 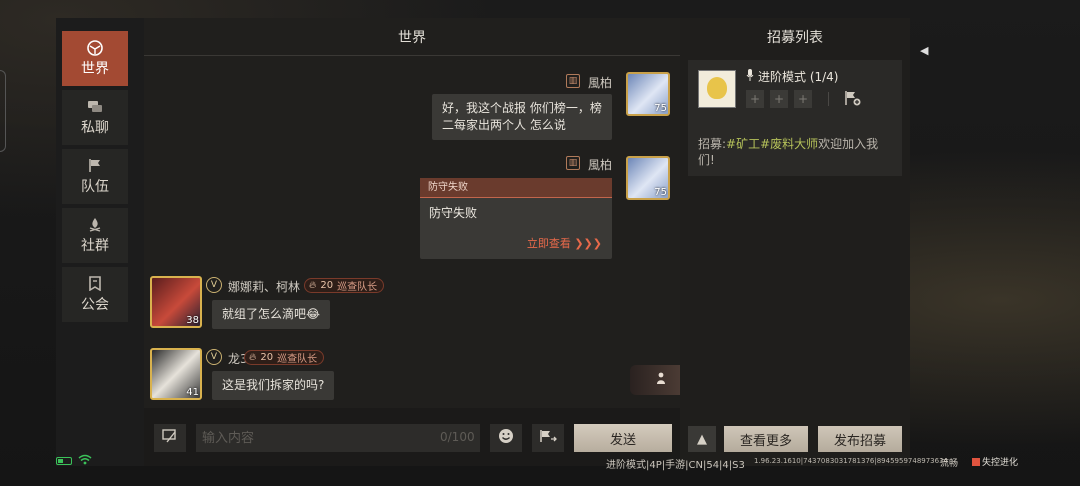 What do you see at coordinates (655, 380) in the screenshot?
I see `jump-to-latest-button` at bounding box center [655, 380].